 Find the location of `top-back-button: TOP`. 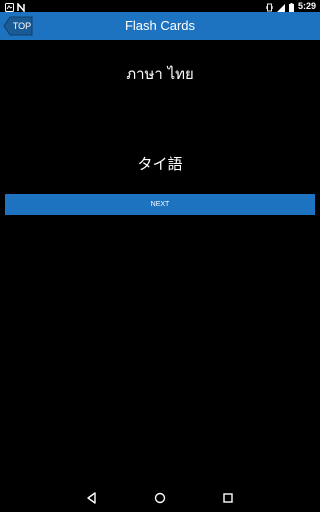

top-back-button: TOP is located at coordinates (18, 26).